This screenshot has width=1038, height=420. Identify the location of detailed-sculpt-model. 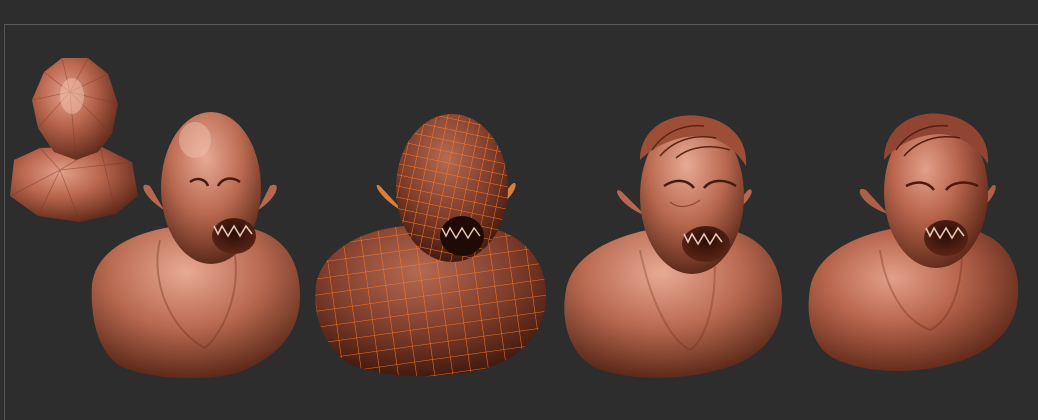
(673, 246).